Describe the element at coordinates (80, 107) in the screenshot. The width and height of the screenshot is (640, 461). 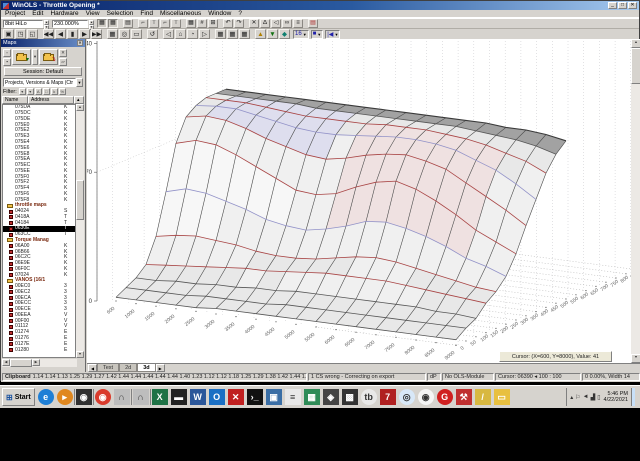
I see `scroll-up-icon: ▲` at that location.